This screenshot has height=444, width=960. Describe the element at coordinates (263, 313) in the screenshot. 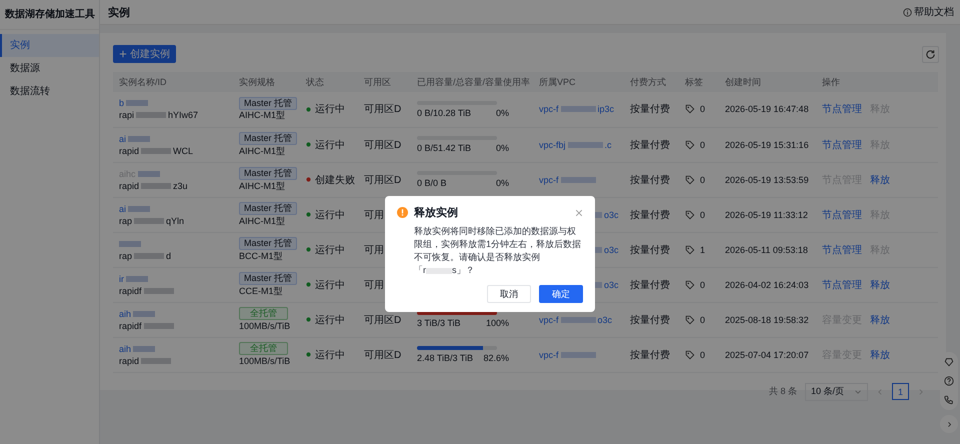

I see `spec-badge: 全托管` at that location.